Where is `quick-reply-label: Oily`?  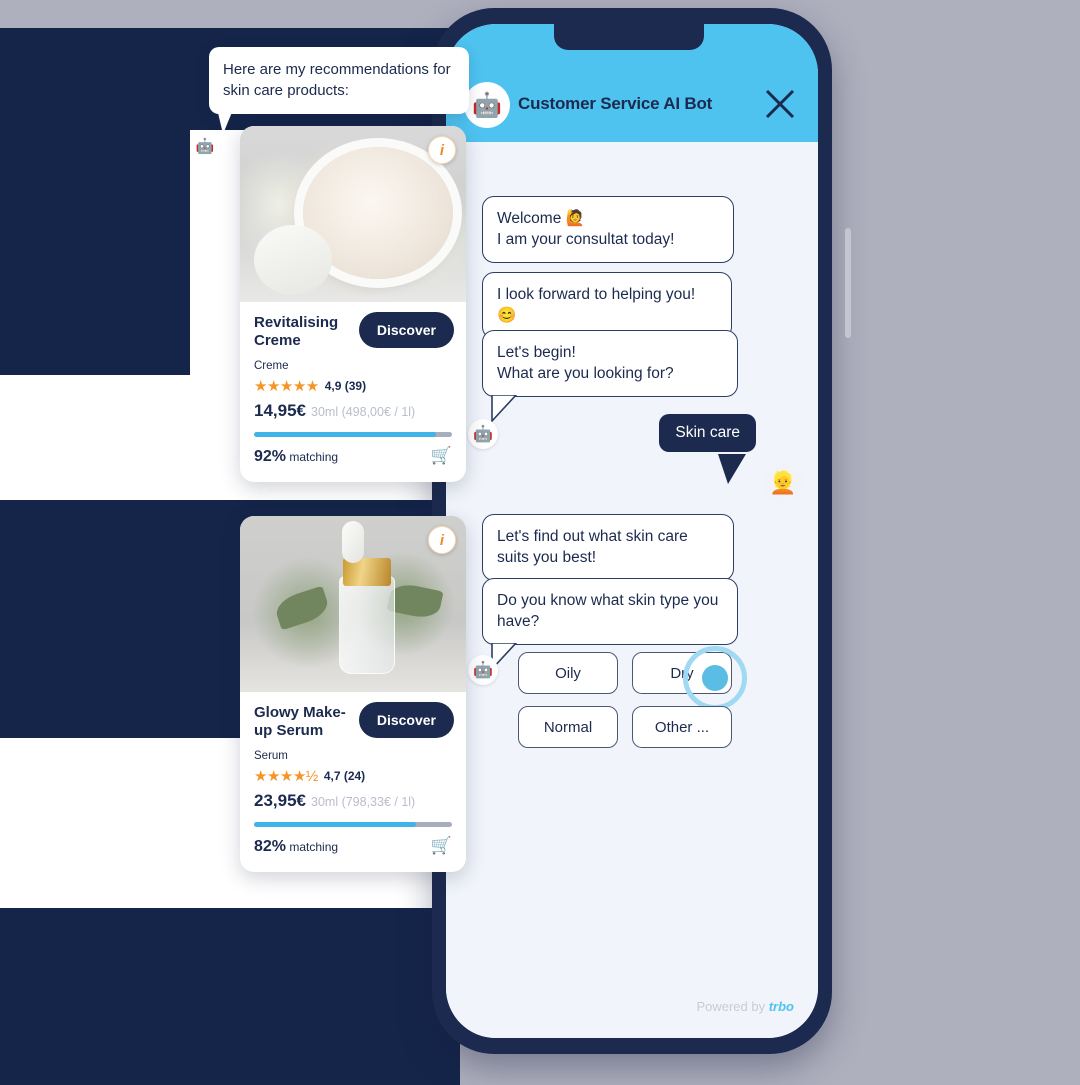
quick-reply-label: Oily is located at coordinates (568, 673).